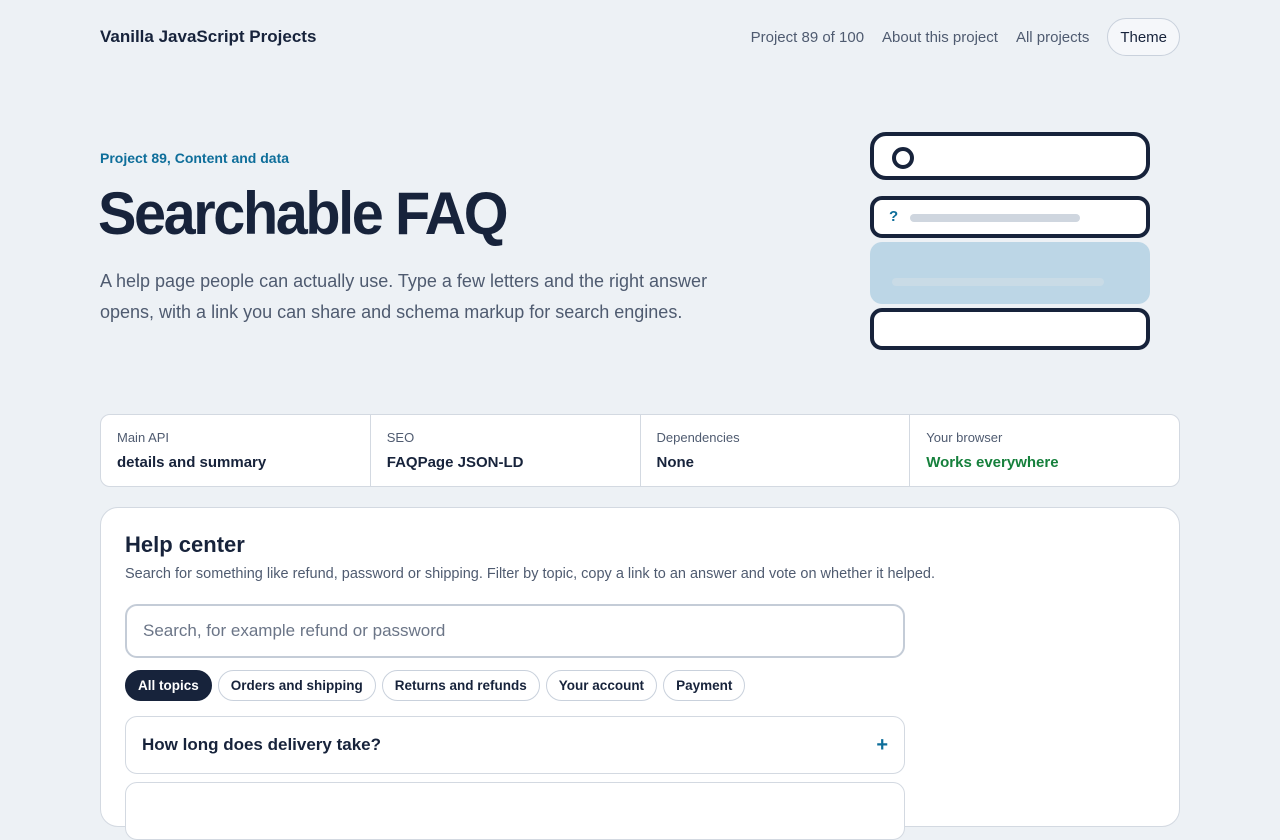 This screenshot has width=1280, height=840. I want to click on nav-all-projects-link: All projects, so click(1052, 37).